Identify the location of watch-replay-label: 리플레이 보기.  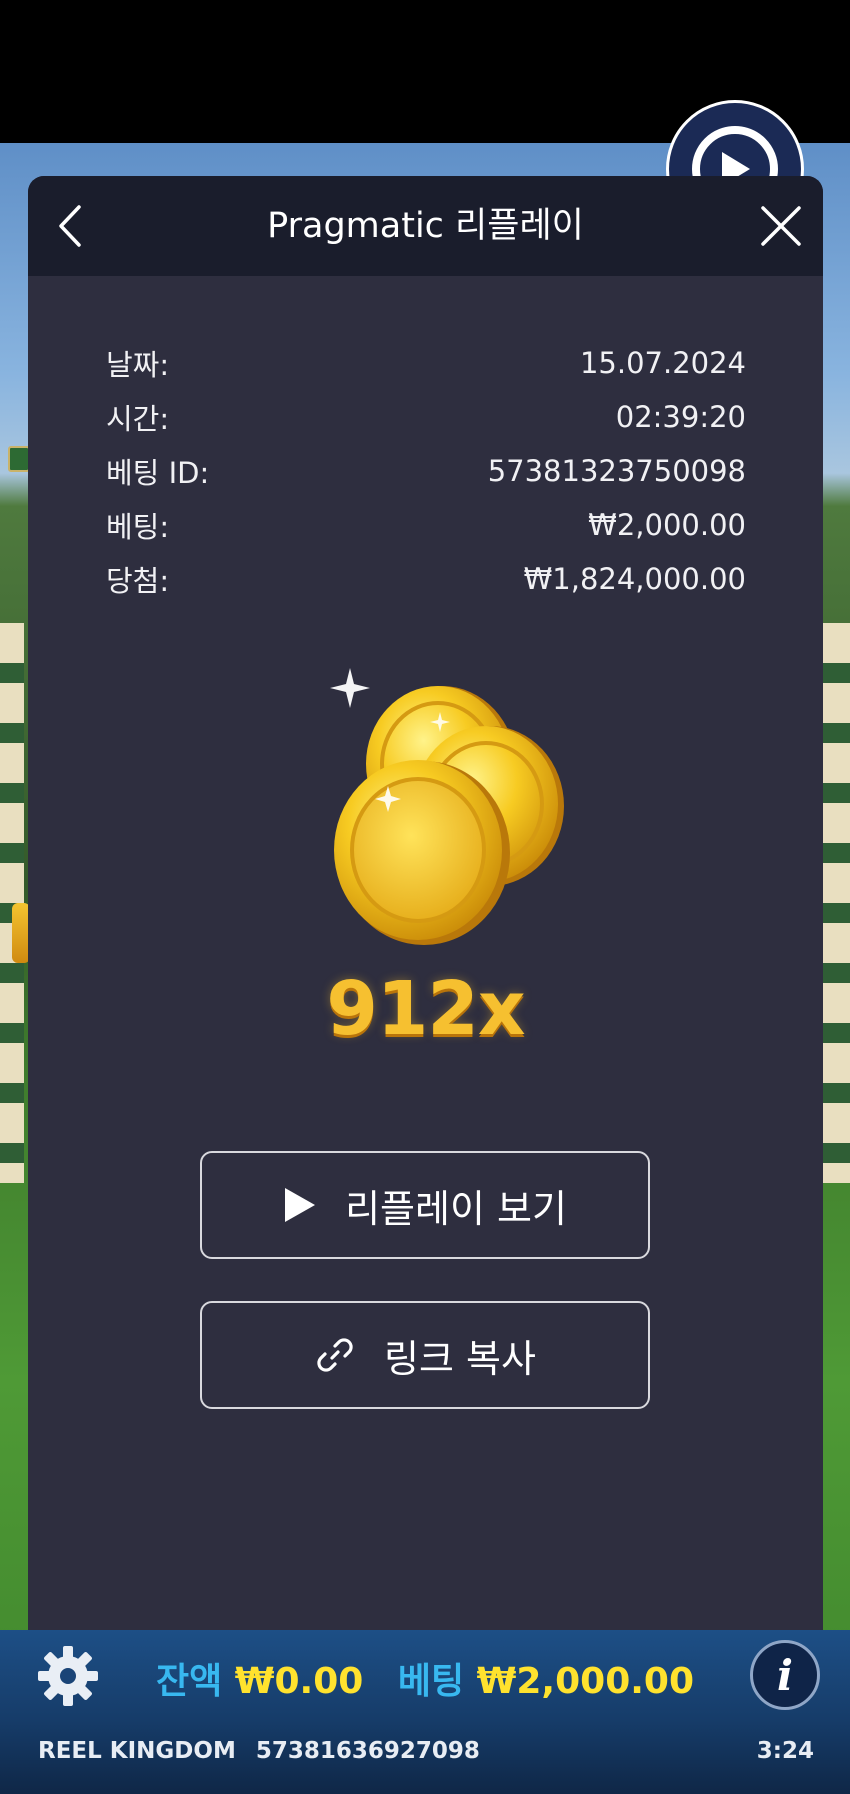
(456, 1208).